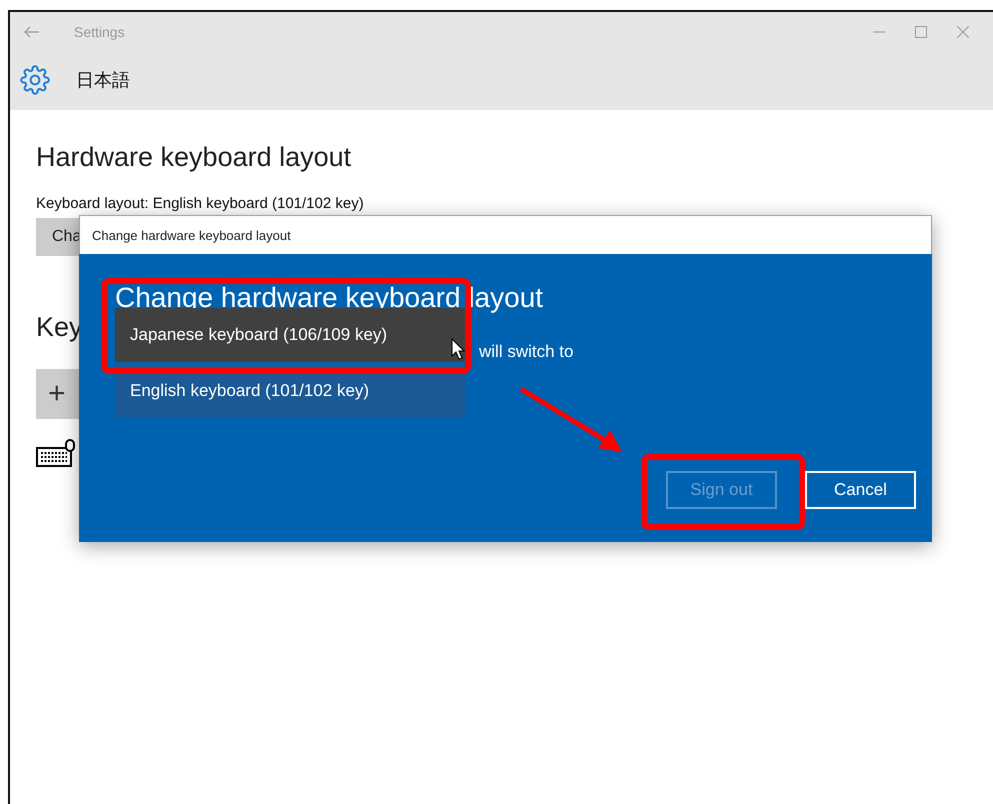  I want to click on dialog-text: will switch to, so click(526, 352).